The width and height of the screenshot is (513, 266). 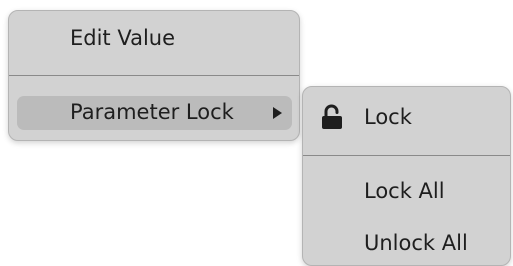 I want to click on menu-item-parameter-lock-label: Parameter Lock, so click(x=152, y=112).